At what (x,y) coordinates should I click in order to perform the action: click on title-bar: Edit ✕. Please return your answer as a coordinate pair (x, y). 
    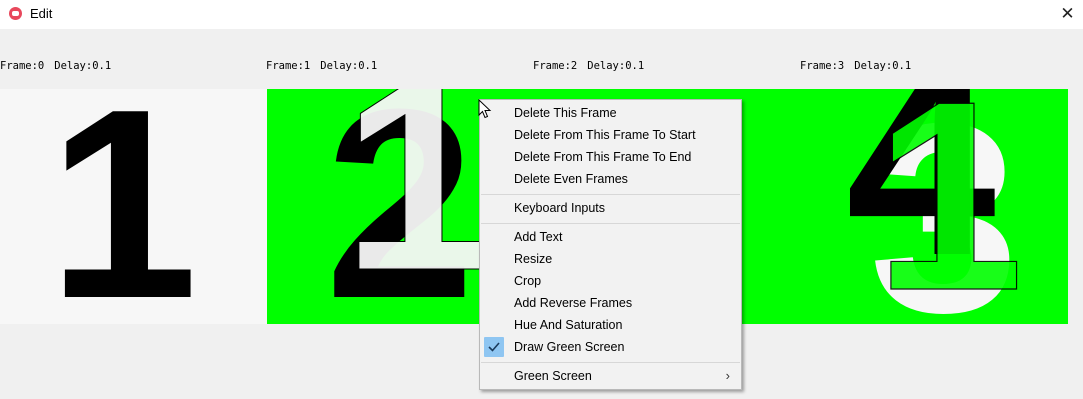
    Looking at the image, I should click on (541, 14).